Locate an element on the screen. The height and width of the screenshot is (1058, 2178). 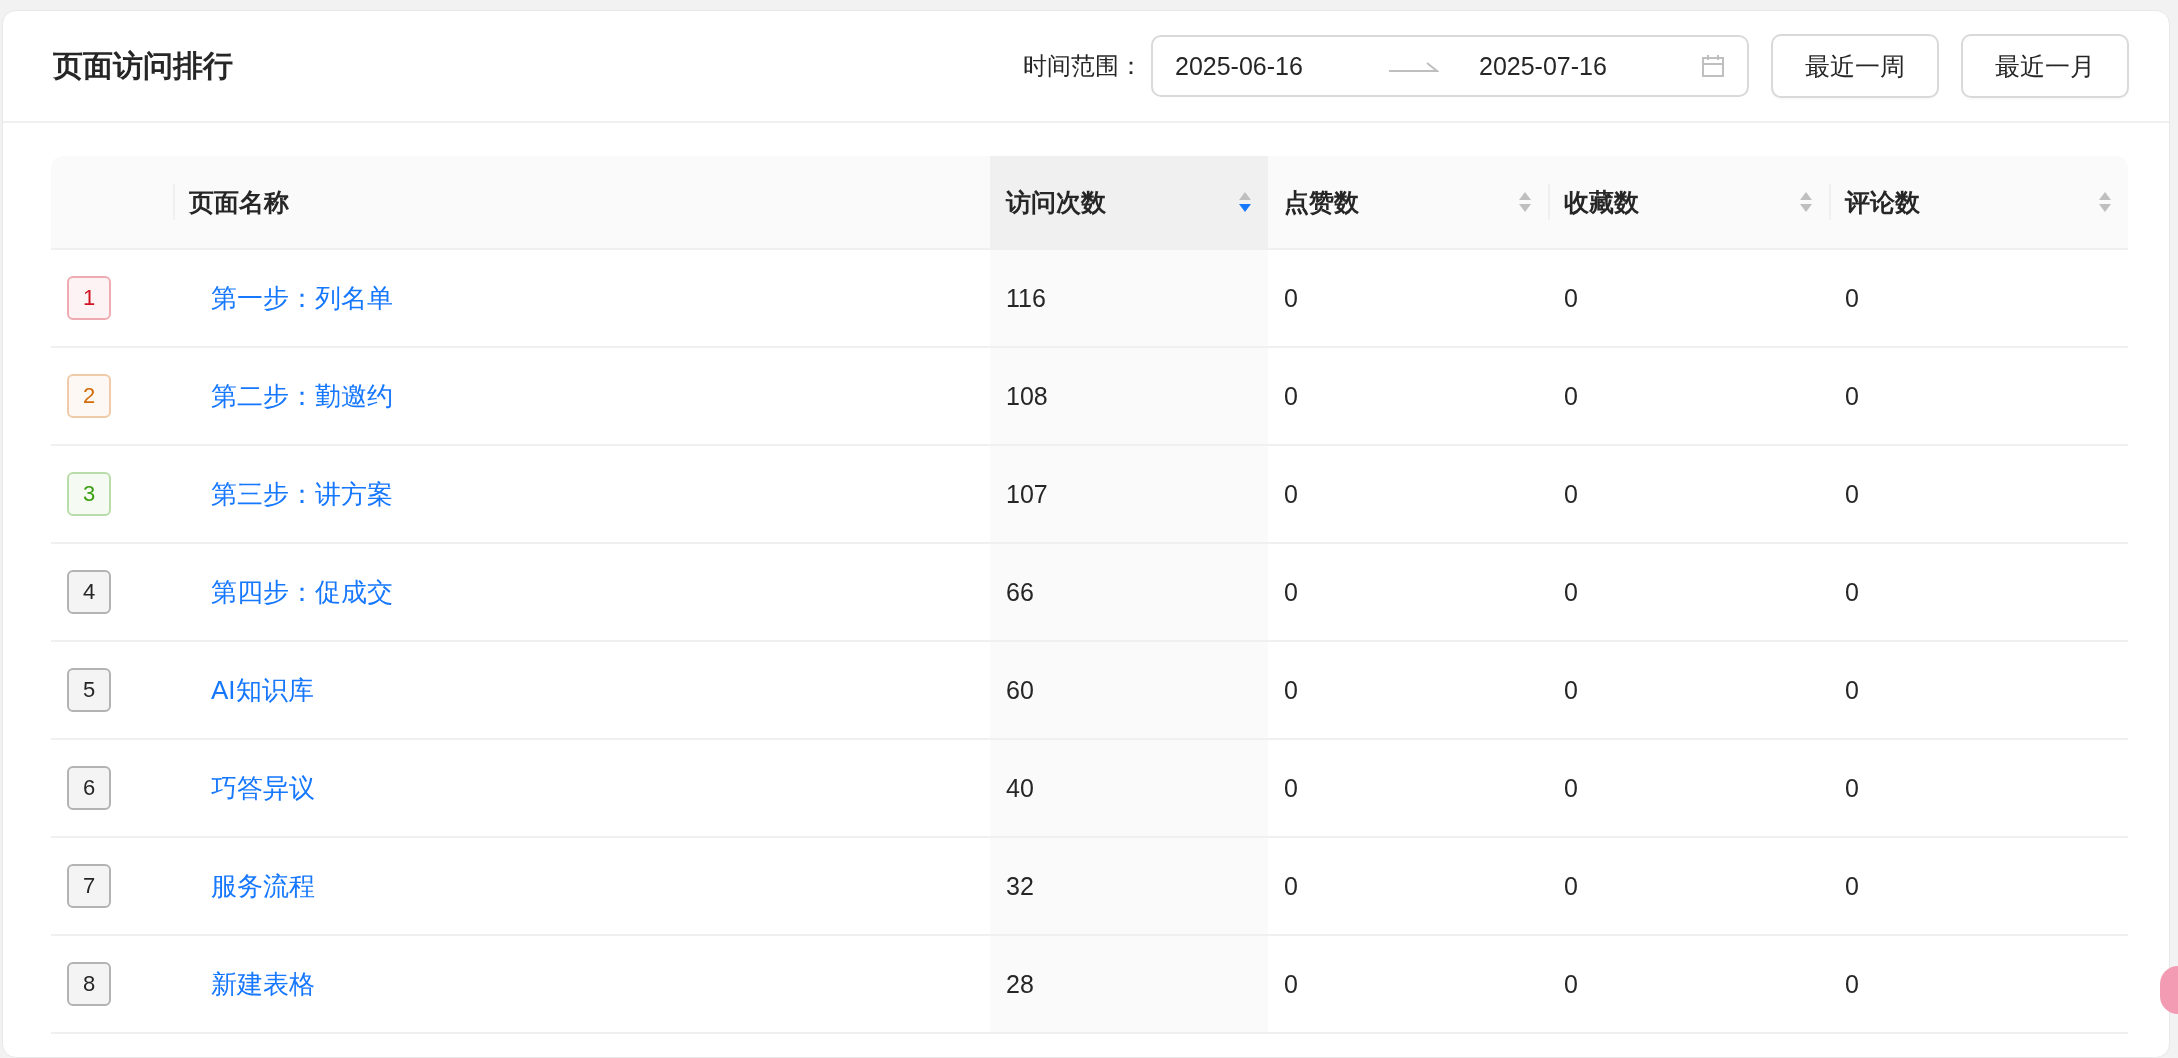
rank-badge: 3 is located at coordinates (89, 494).